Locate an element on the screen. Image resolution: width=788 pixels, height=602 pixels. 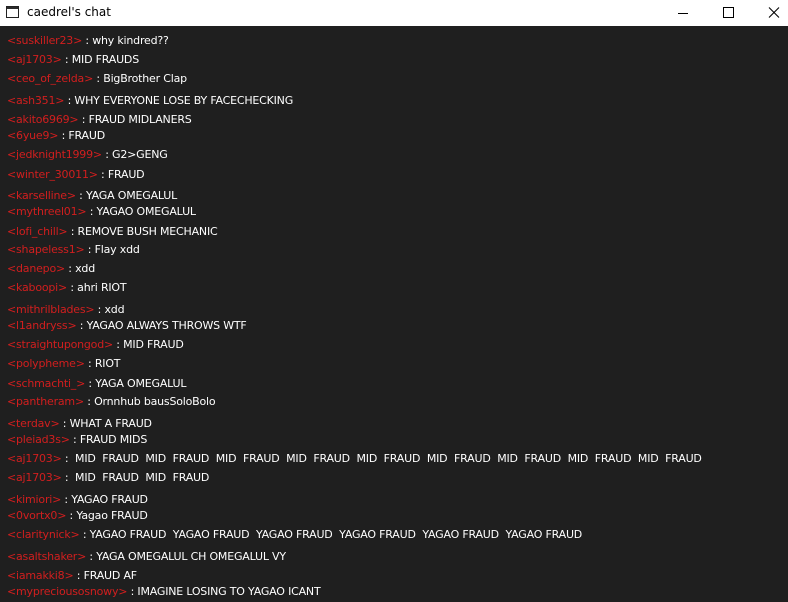
chat-message: <danepo> : xdd is located at coordinates (51, 268).